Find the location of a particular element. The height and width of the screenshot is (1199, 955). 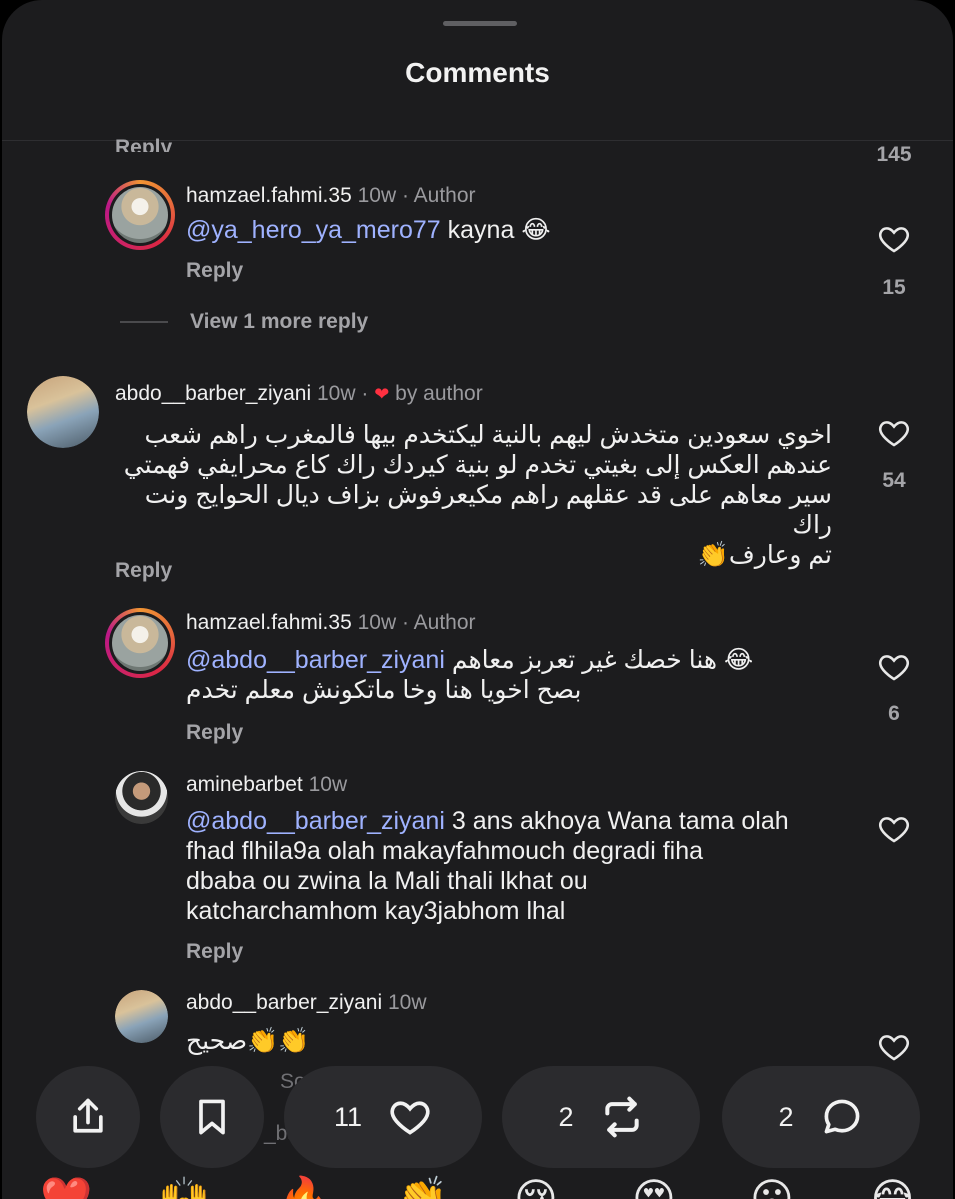

comment-bubble-icon is located at coordinates (841, 1116).